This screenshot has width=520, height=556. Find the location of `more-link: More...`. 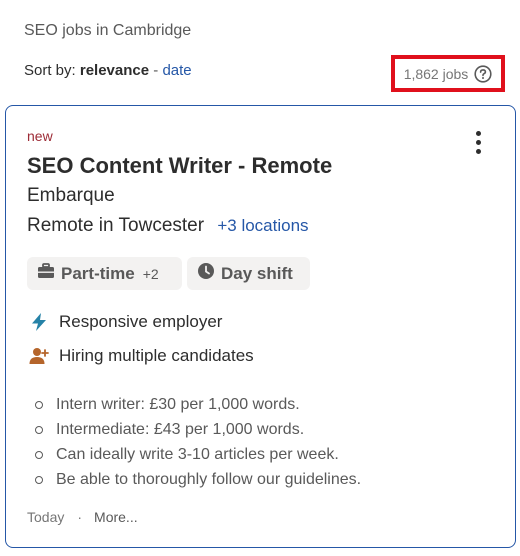

more-link: More... is located at coordinates (116, 517).